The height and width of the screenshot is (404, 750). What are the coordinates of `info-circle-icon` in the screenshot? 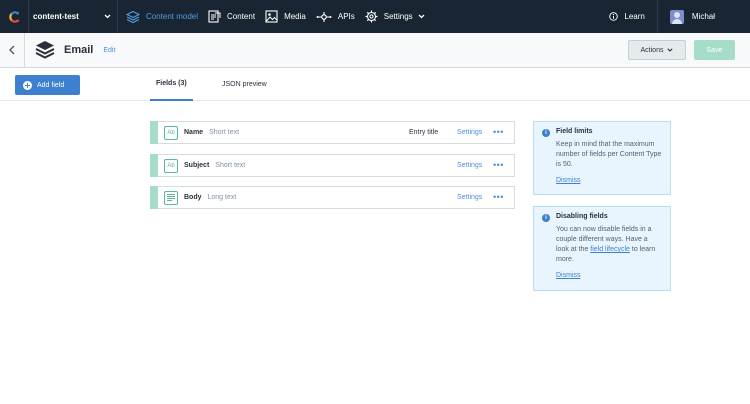 It's located at (614, 16).